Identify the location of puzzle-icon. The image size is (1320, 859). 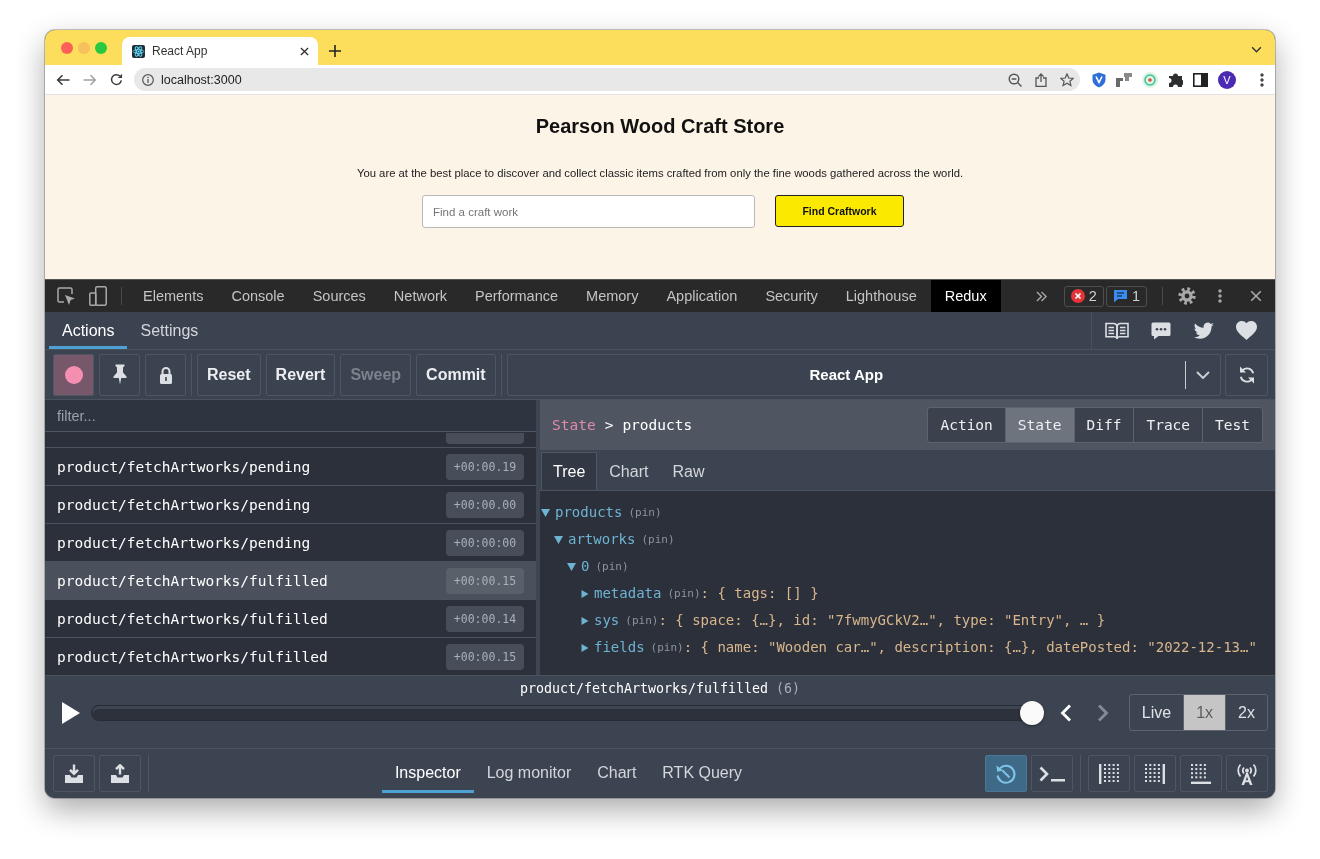
(1175, 79).